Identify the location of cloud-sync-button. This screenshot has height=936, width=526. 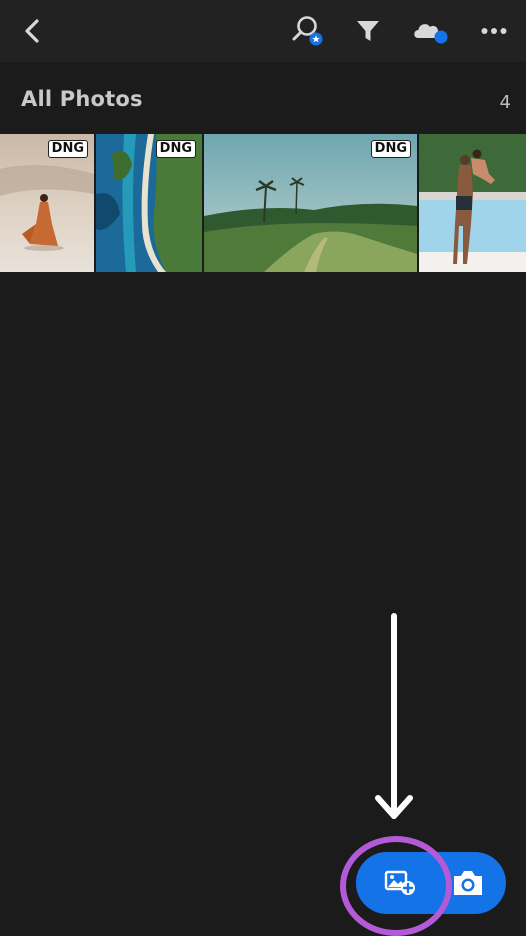
(430, 31).